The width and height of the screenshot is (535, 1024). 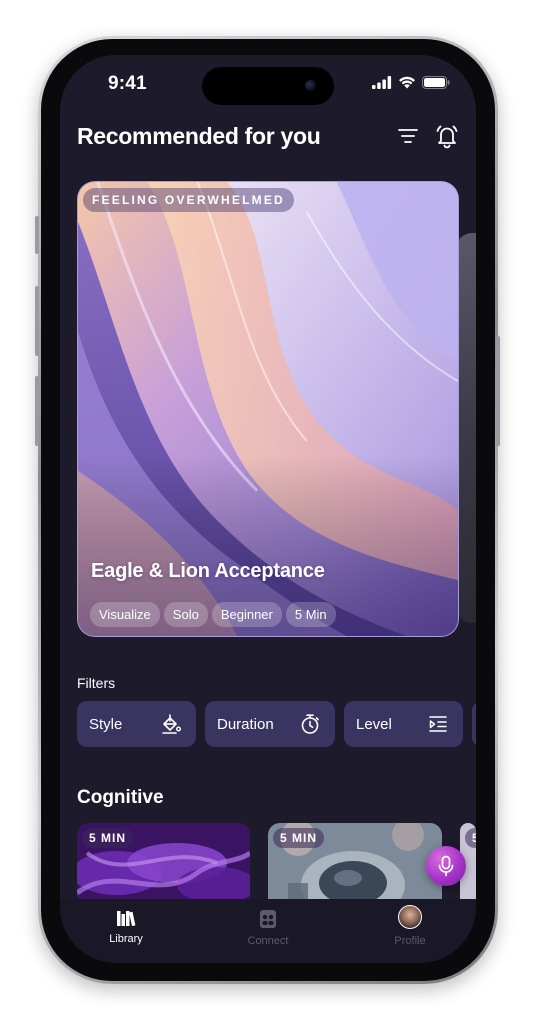 I want to click on notification-bell-icon, so click(x=447, y=136).